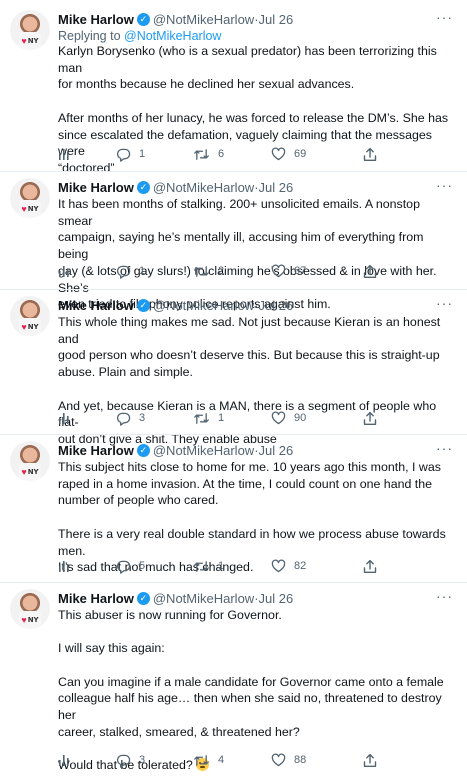  Describe the element at coordinates (172, 36) in the screenshot. I see `reply-handle-link: @NotMikeHarlow` at that location.